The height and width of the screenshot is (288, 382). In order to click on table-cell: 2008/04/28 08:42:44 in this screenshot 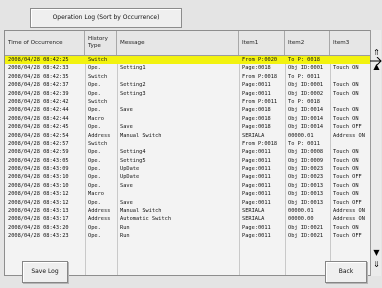, I will do `click(38, 118)`.